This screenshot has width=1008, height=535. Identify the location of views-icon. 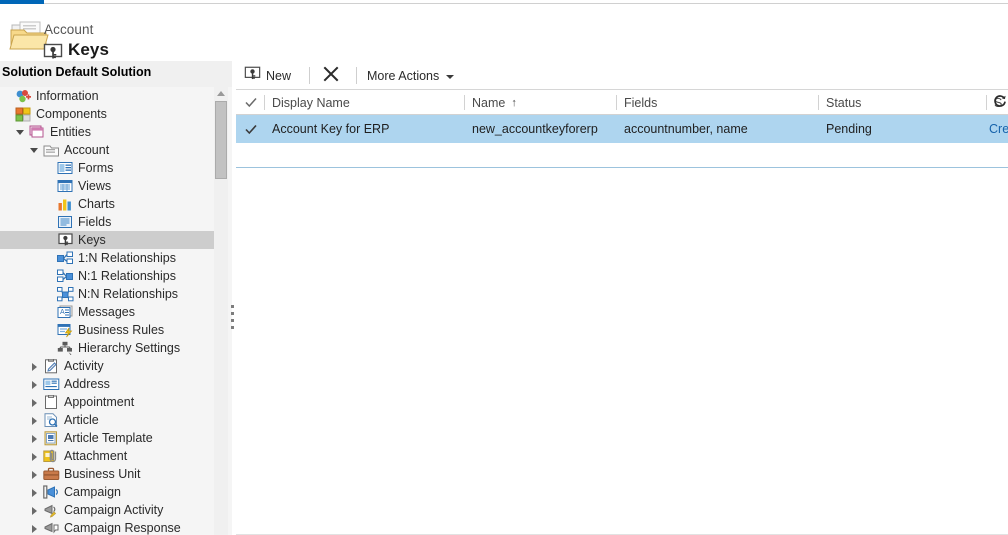
(65, 186).